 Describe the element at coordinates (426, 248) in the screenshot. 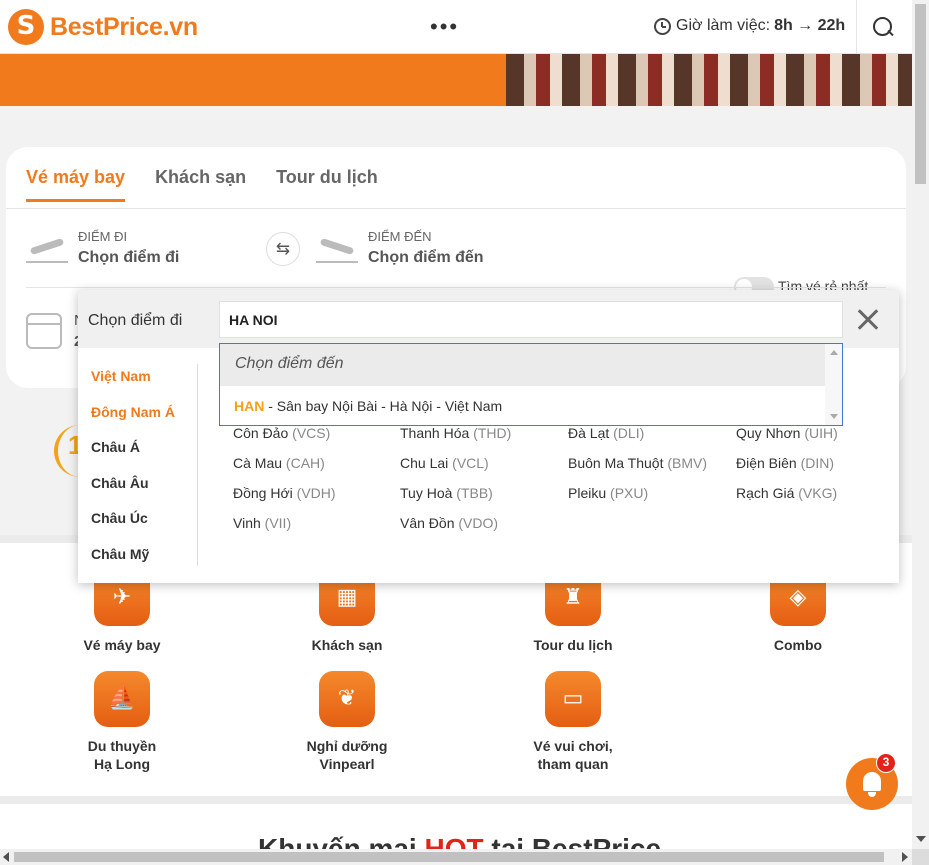

I see `destination-field: ĐIỂM ĐẾN Chọn điểm đến` at that location.